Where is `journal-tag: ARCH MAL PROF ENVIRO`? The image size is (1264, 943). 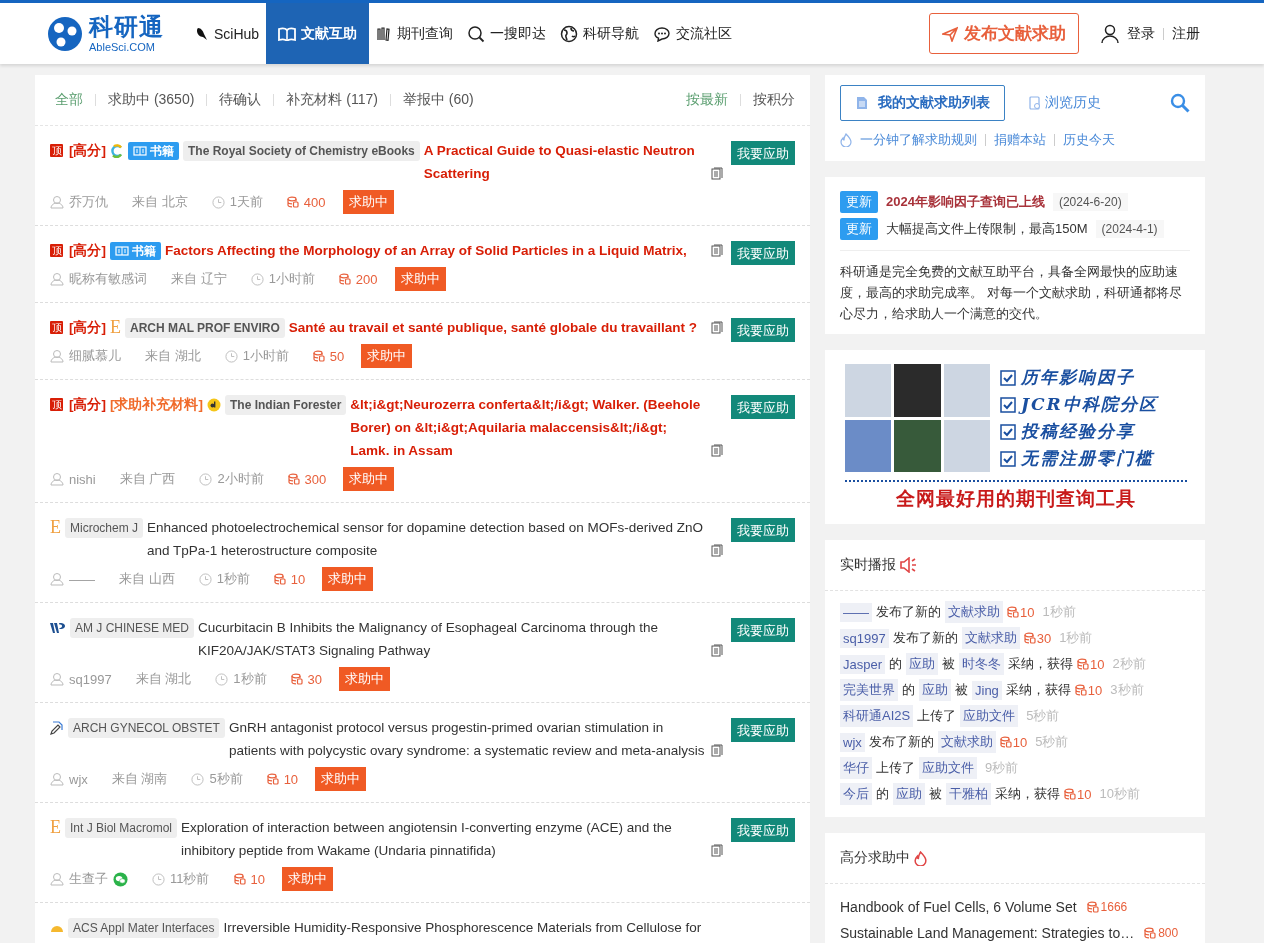 journal-tag: ARCH MAL PROF ENVIRO is located at coordinates (205, 327).